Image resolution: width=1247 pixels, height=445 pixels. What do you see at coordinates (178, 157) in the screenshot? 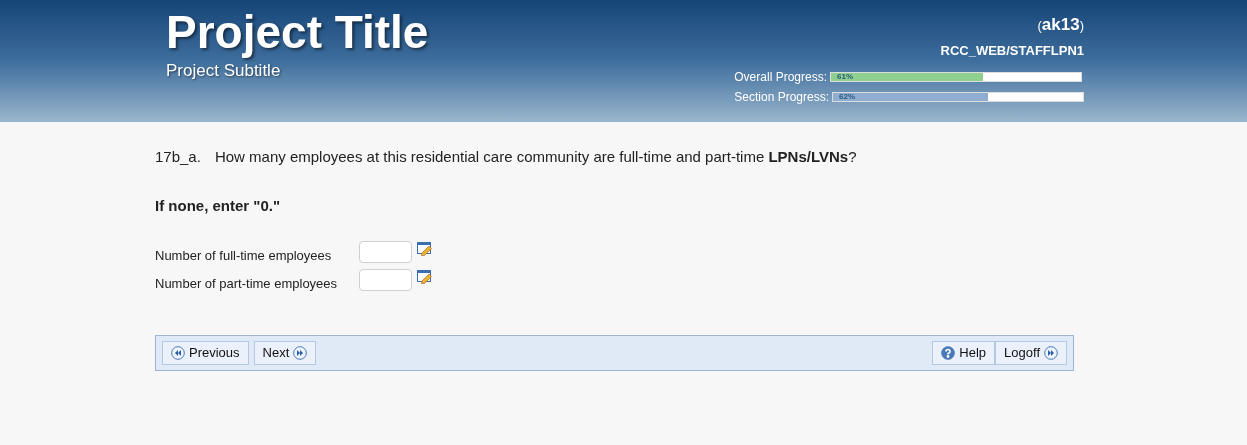
I see `question-number: 17b_a.` at bounding box center [178, 157].